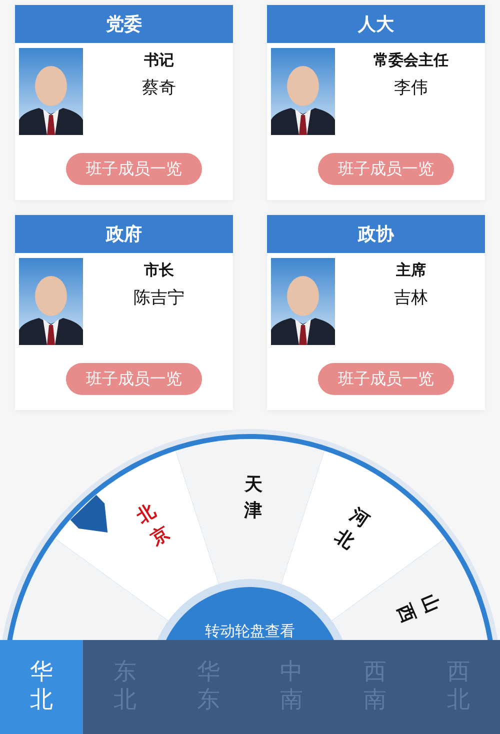 This screenshot has height=734, width=500. Describe the element at coordinates (159, 298) in the screenshot. I see `leader-name: 陈吉宁` at that location.